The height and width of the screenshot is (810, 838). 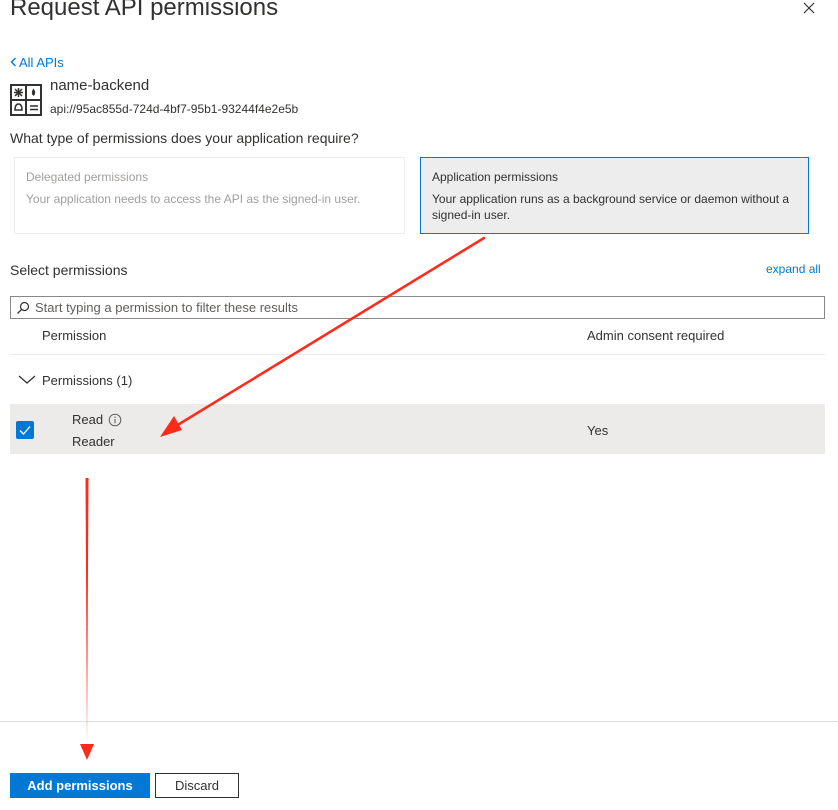 What do you see at coordinates (417, 354) in the screenshot?
I see `header-divider` at bounding box center [417, 354].